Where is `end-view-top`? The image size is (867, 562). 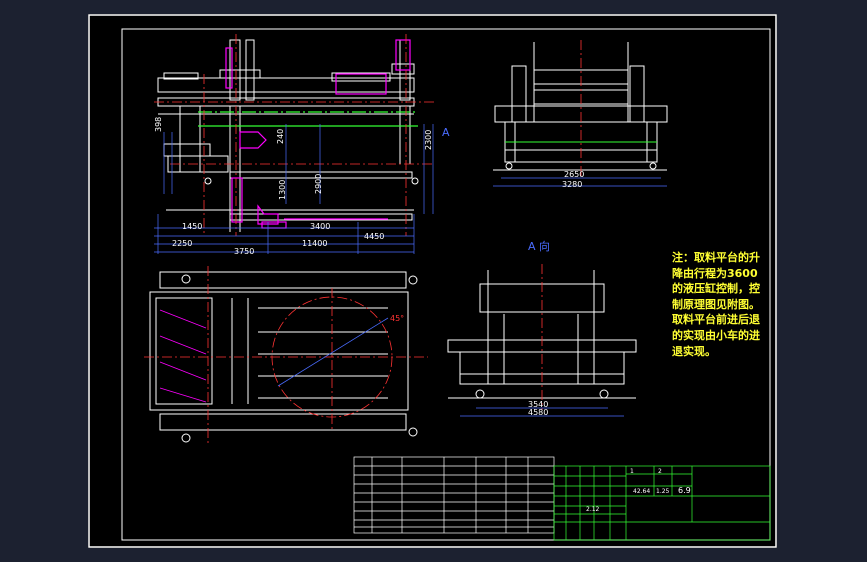
end-view-top is located at coordinates (580, 106).